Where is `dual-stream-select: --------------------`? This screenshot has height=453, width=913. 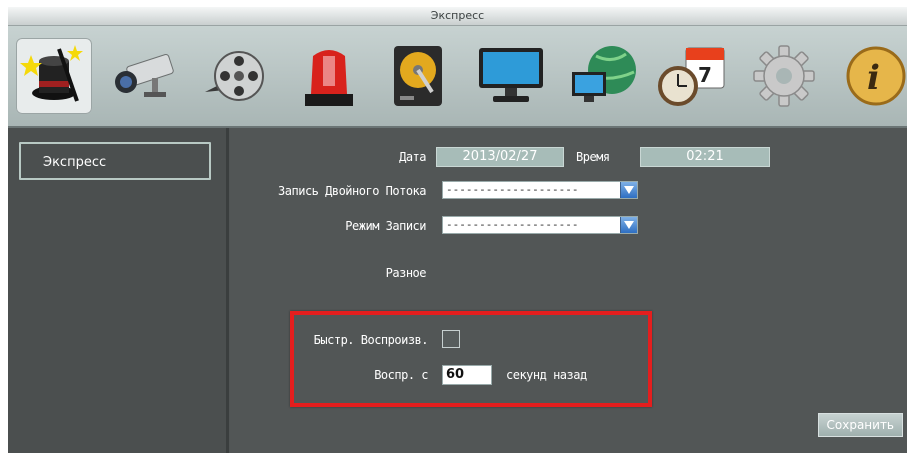
dual-stream-select: -------------------- is located at coordinates (540, 190).